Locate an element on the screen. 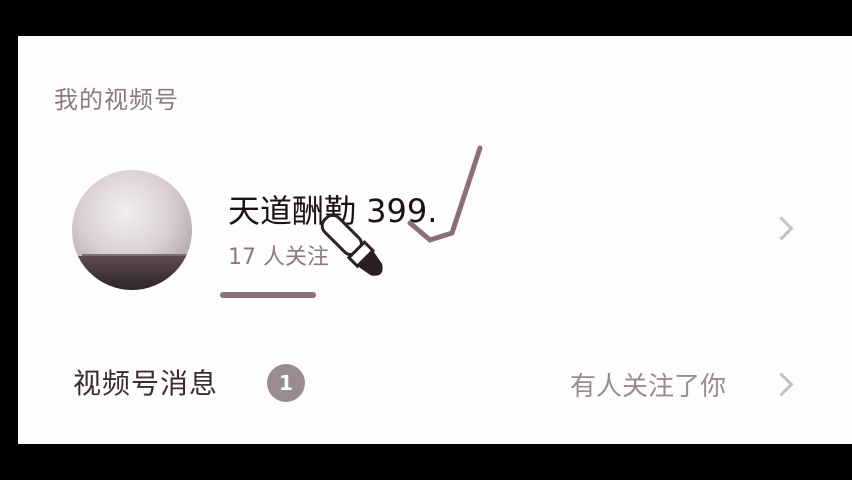  messages-status: 有人关注了你 is located at coordinates (648, 387).